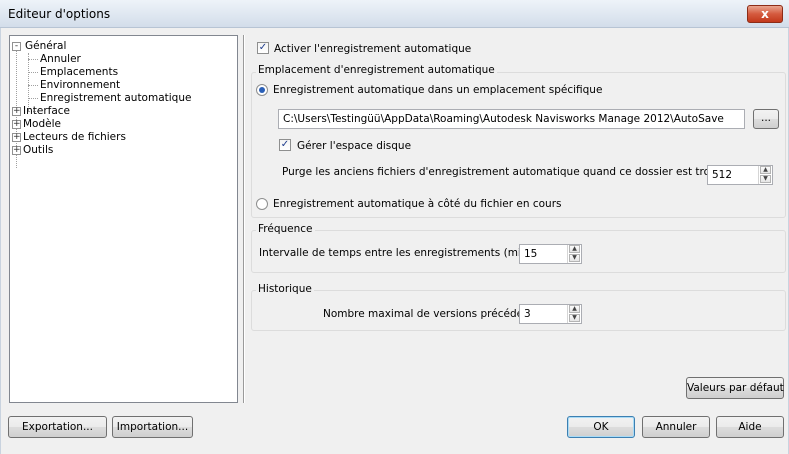 The image size is (789, 454). I want to click on tree-item-label: Emplacements, so click(79, 72).